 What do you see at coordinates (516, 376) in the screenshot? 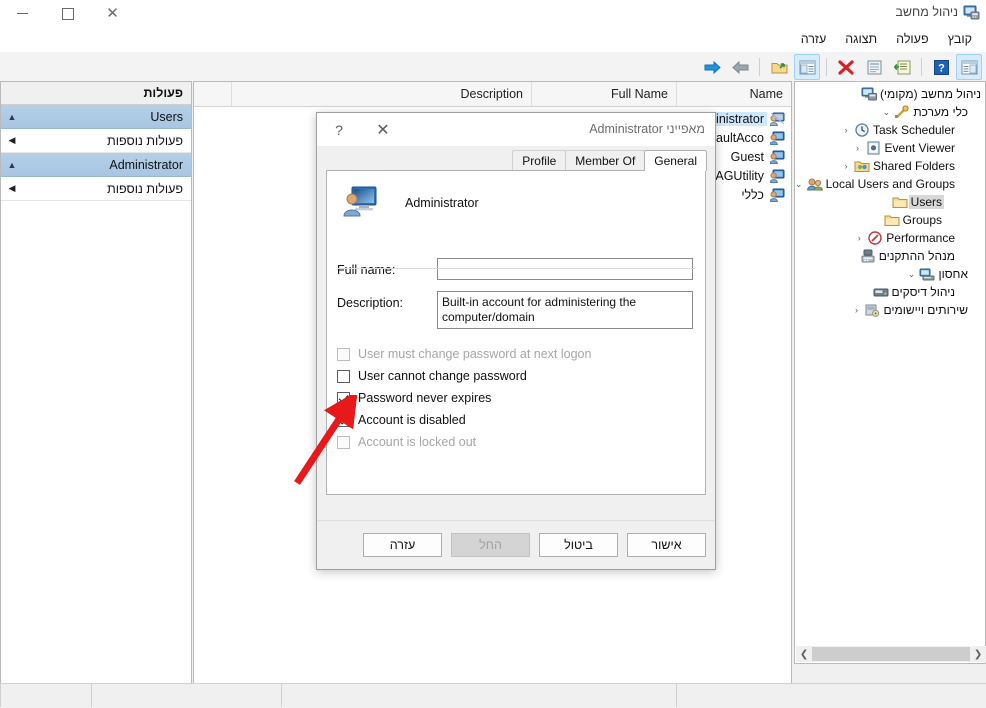
I see `checkbox-user-cannot-change-password: User cannot change password` at bounding box center [516, 376].